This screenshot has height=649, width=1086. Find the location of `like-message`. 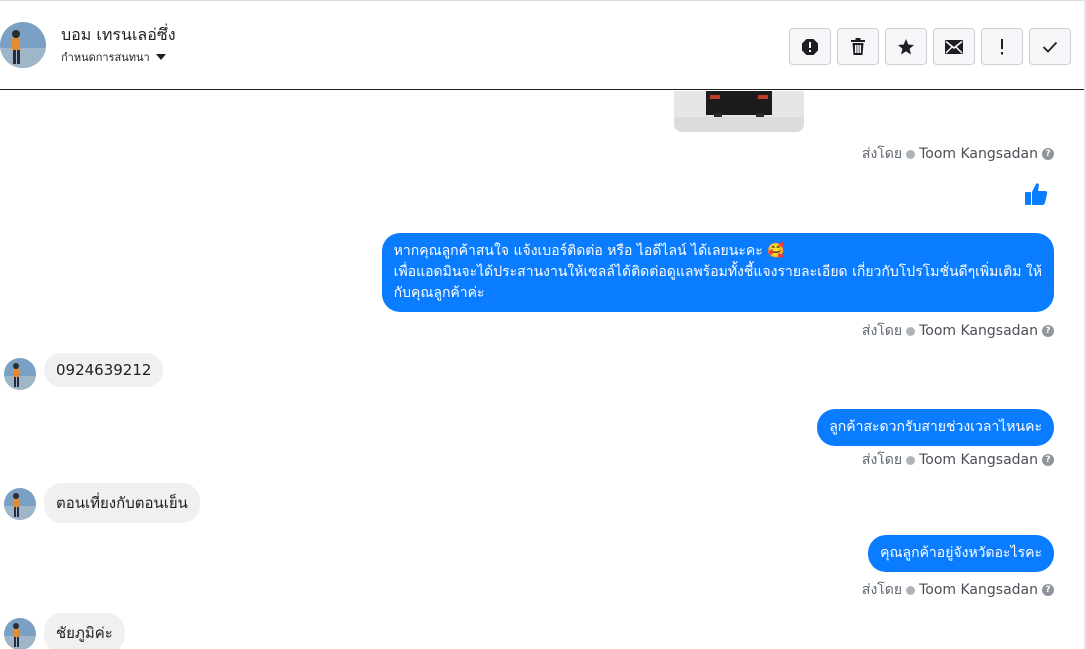

like-message is located at coordinates (1036, 196).